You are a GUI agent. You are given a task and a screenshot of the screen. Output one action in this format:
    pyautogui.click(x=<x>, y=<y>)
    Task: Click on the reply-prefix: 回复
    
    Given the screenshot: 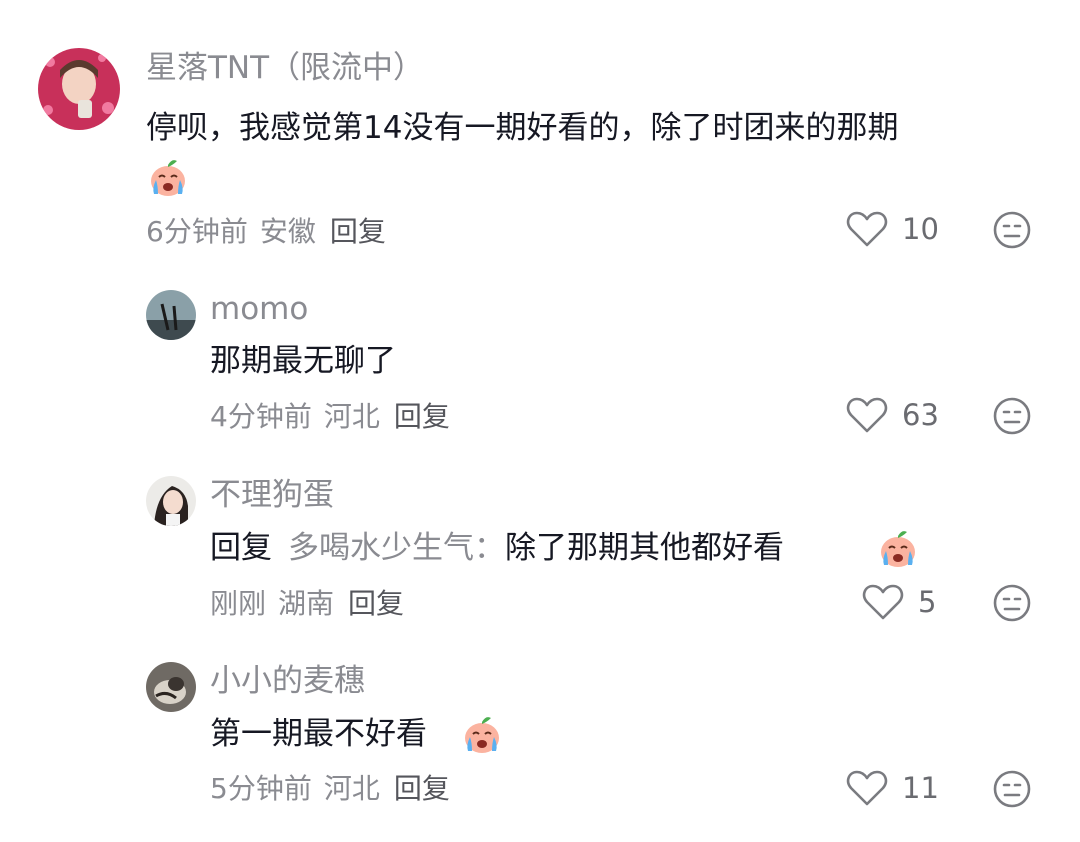 What is the action you would take?
    pyautogui.click(x=241, y=548)
    